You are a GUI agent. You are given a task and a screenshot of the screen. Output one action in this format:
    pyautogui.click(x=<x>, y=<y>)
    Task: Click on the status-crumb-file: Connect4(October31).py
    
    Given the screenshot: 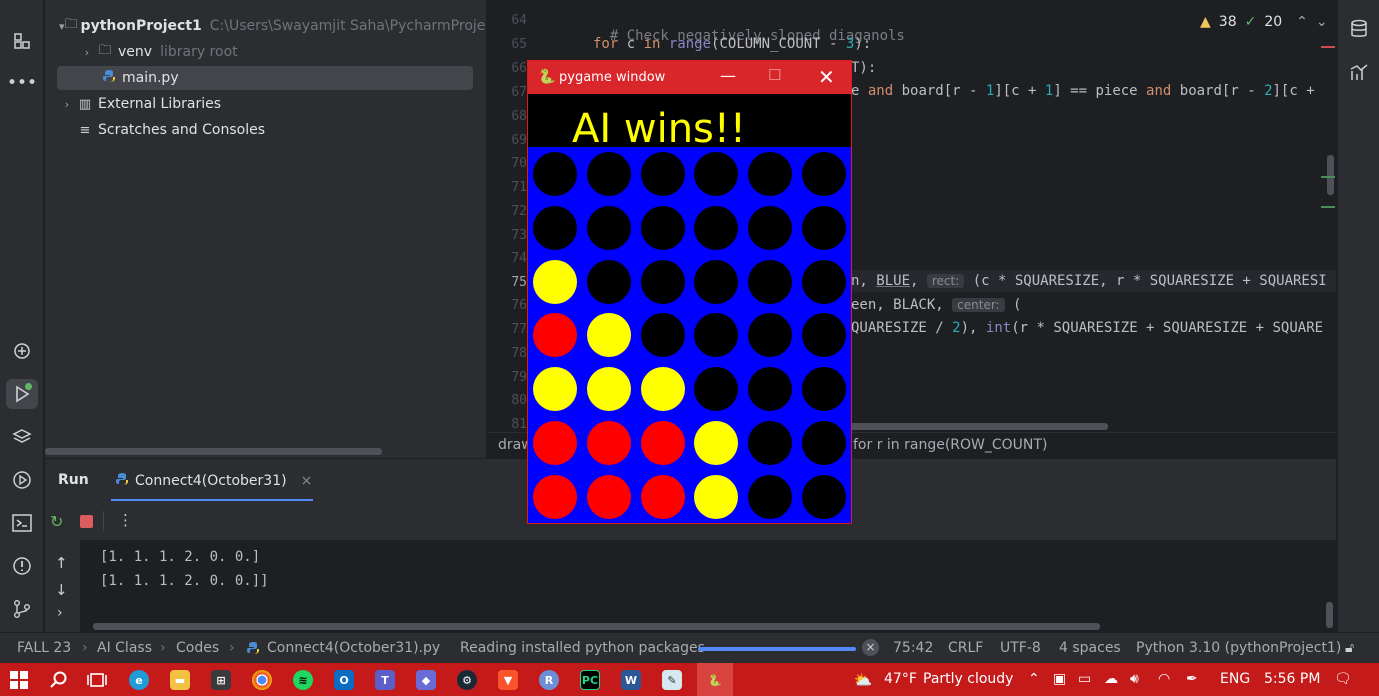 What is the action you would take?
    pyautogui.click(x=353, y=648)
    